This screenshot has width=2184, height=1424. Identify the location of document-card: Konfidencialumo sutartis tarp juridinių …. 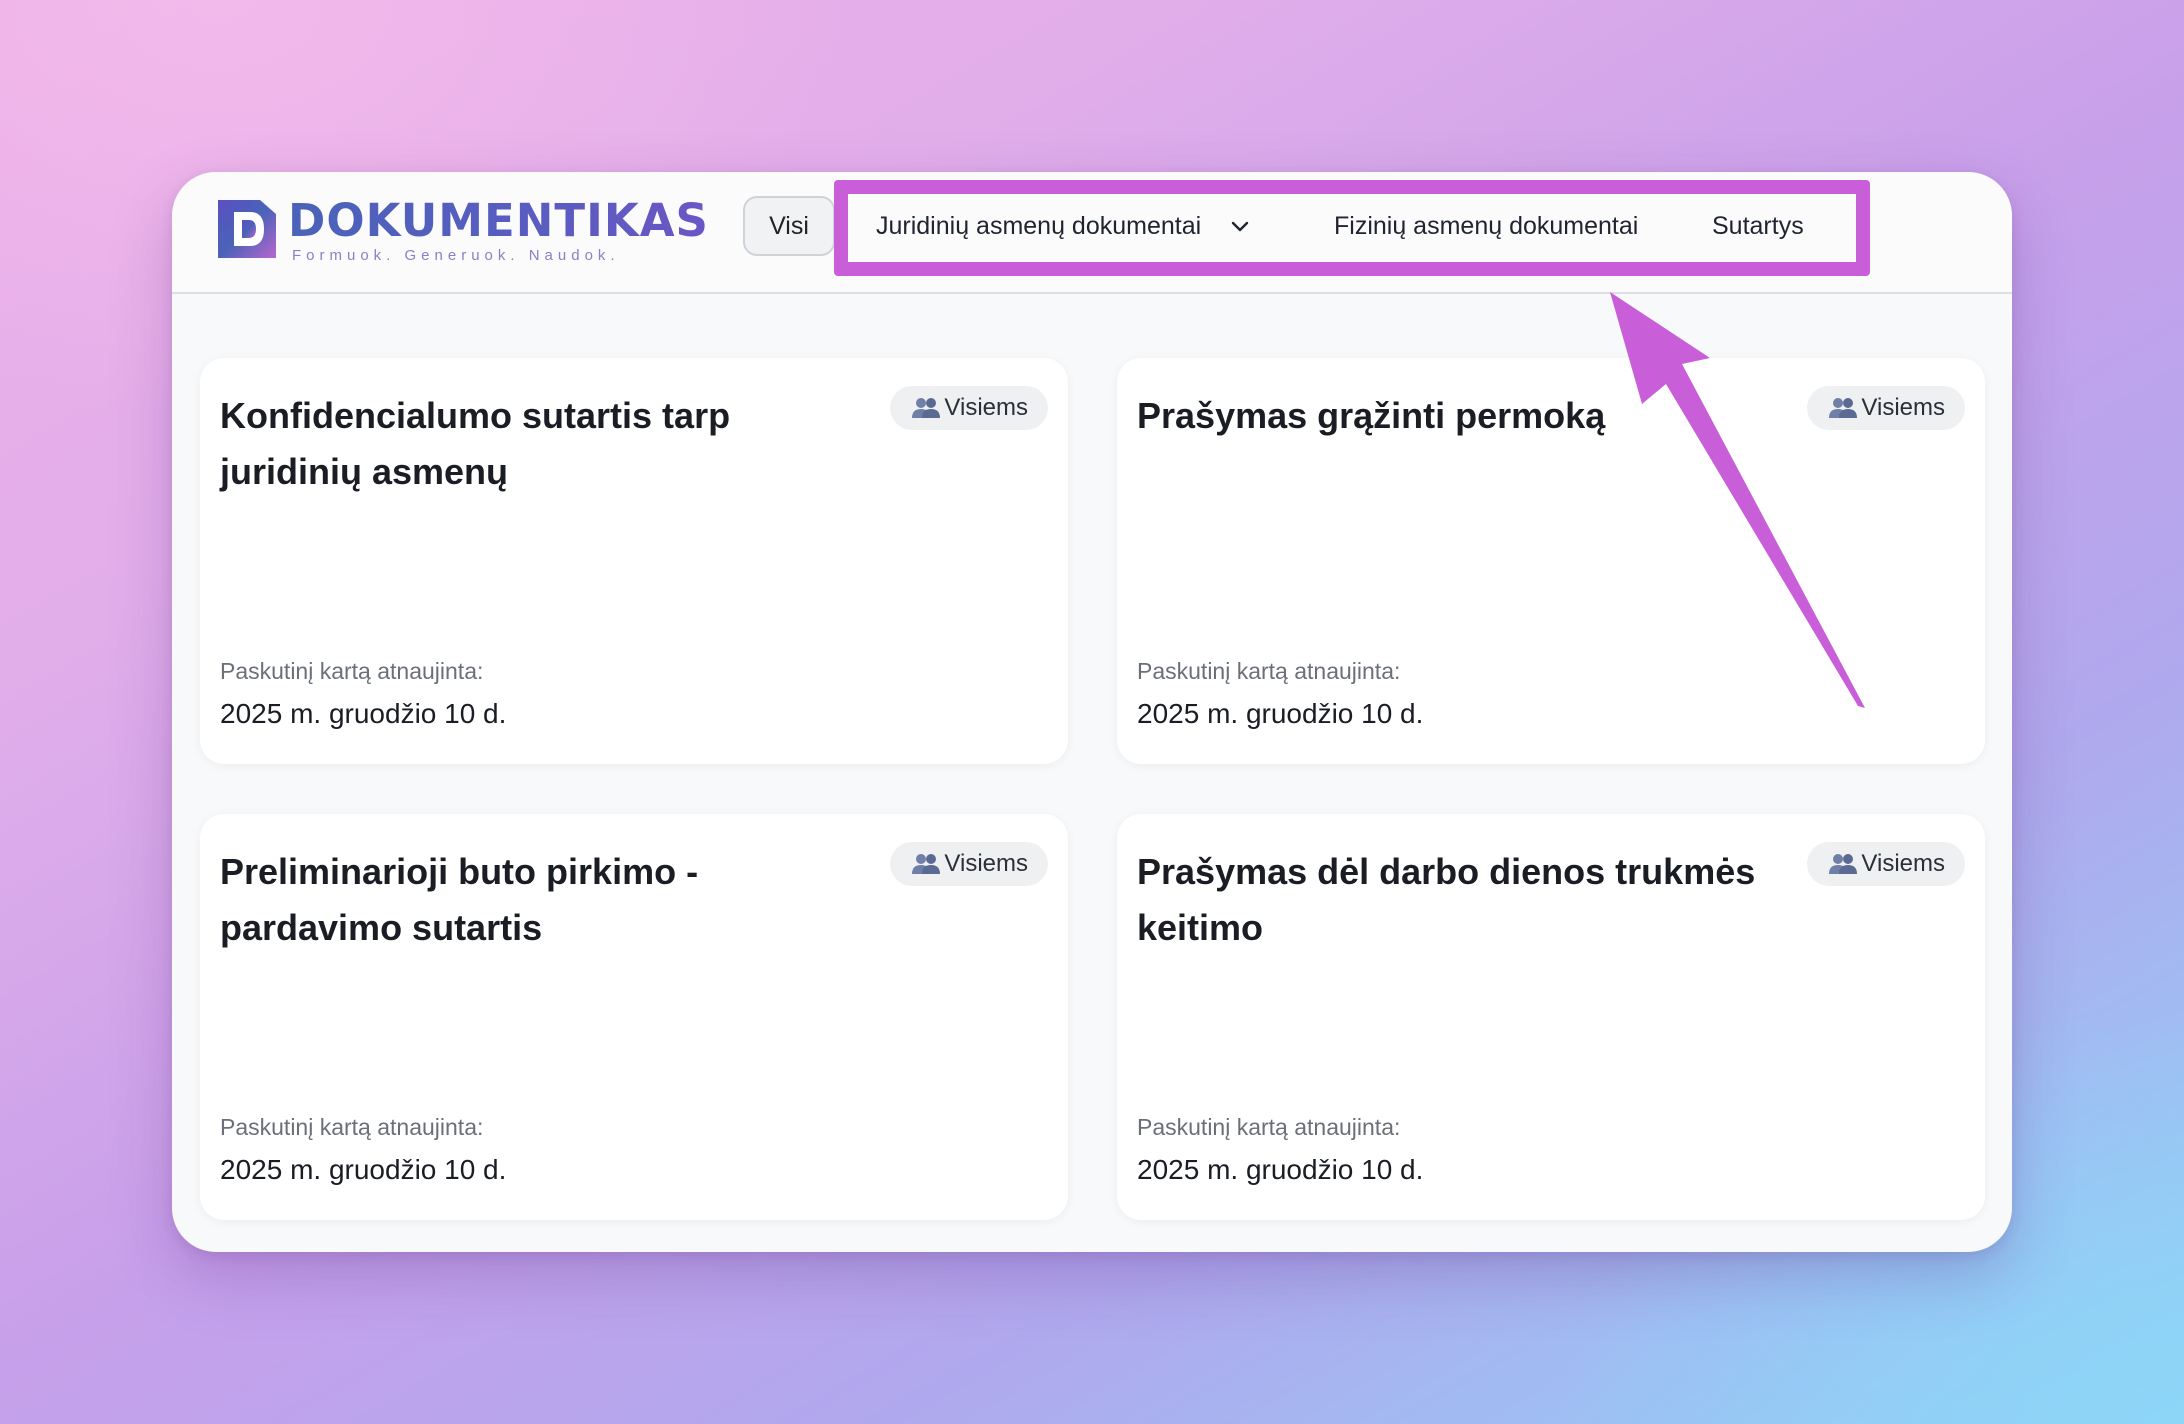
(634, 561).